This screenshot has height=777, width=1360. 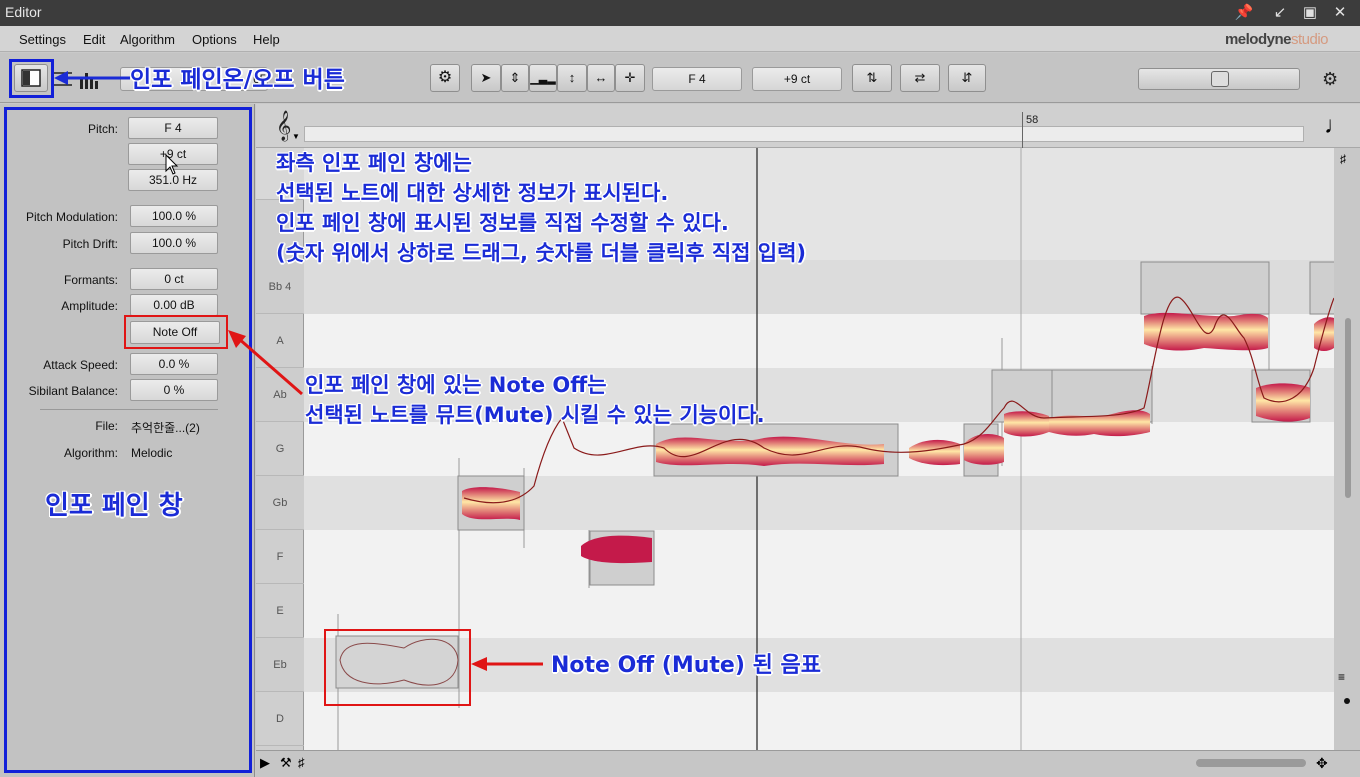 I want to click on lines-icon: ≡, so click(x=1341, y=677).